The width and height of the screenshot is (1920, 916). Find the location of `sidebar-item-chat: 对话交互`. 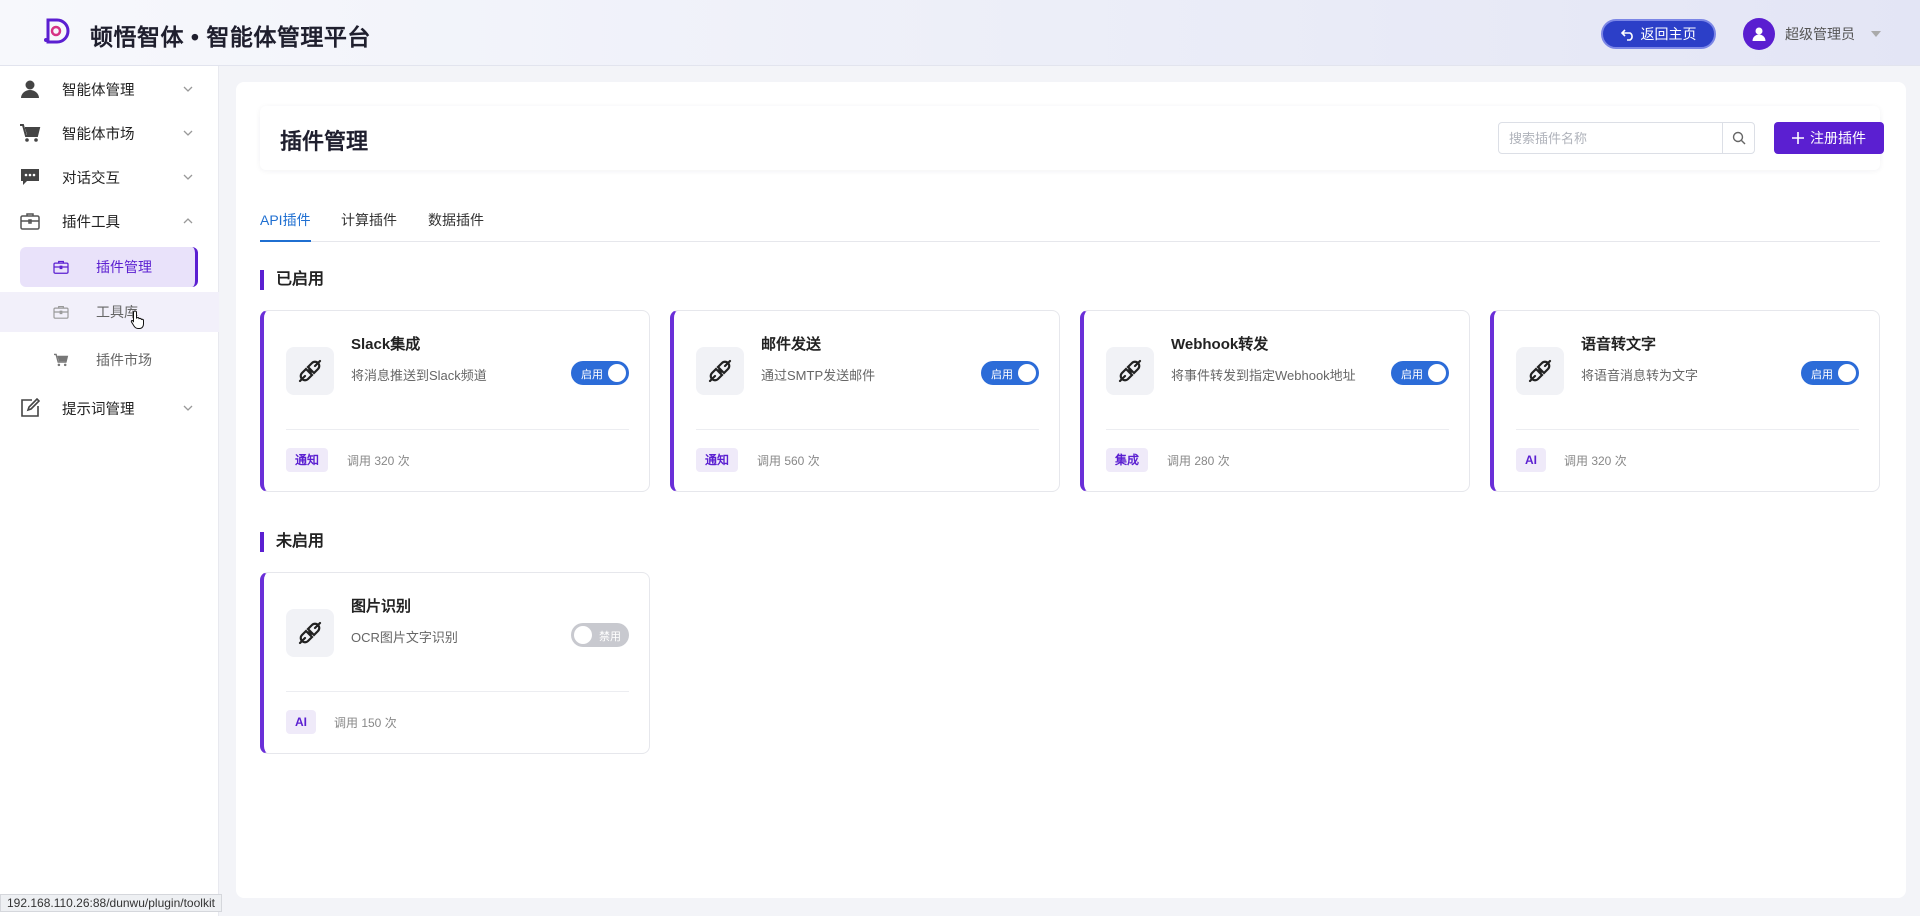

sidebar-item-chat: 对话交互 is located at coordinates (109, 177).